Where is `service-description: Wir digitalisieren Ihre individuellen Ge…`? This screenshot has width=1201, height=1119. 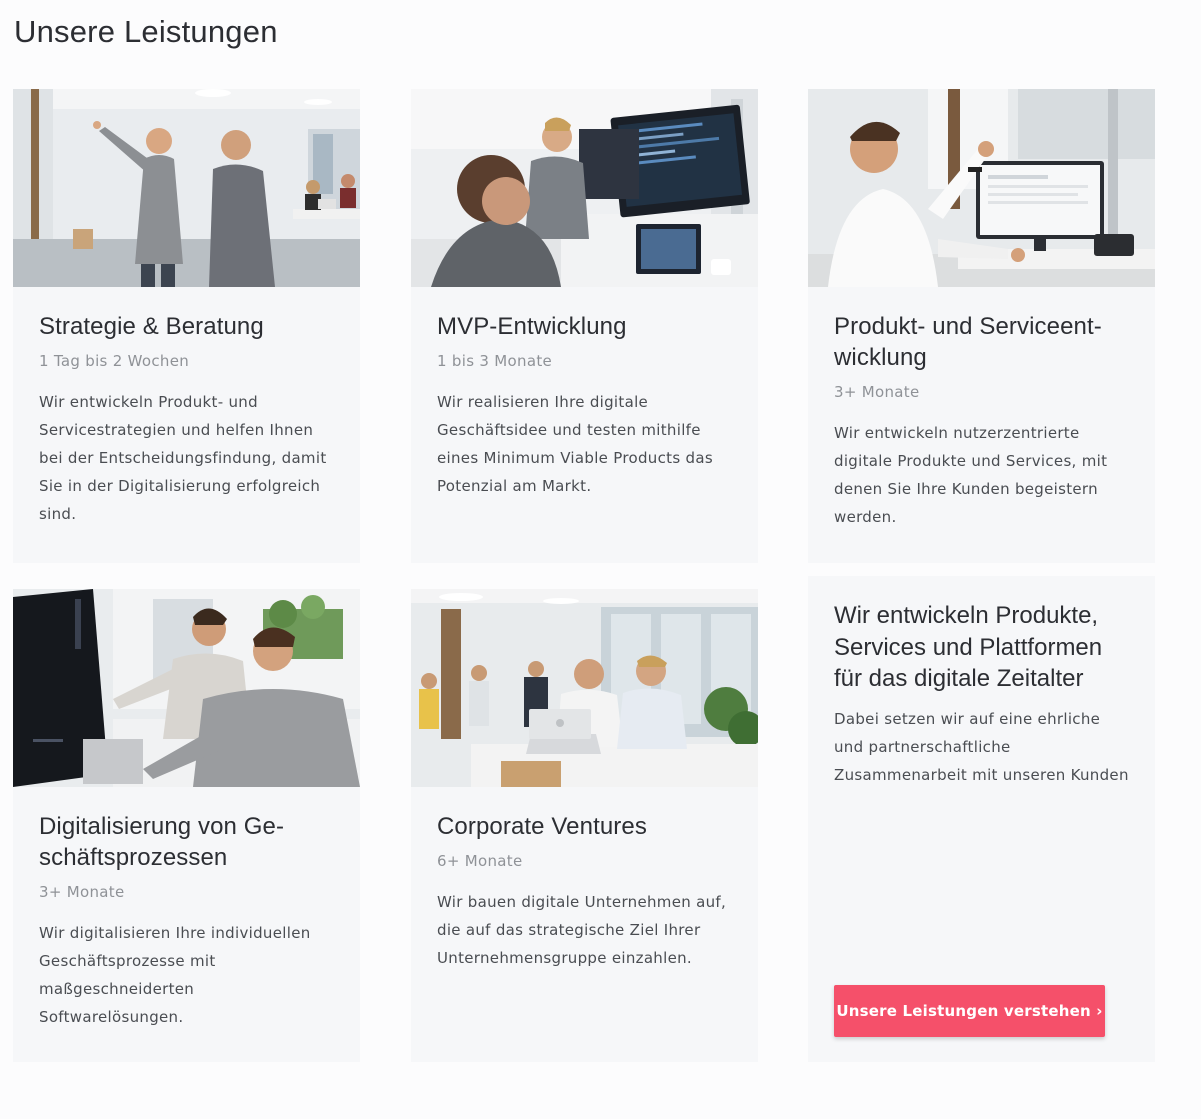
service-description: Wir digitalisieren Ihre individuellen Ge… is located at coordinates (175, 975).